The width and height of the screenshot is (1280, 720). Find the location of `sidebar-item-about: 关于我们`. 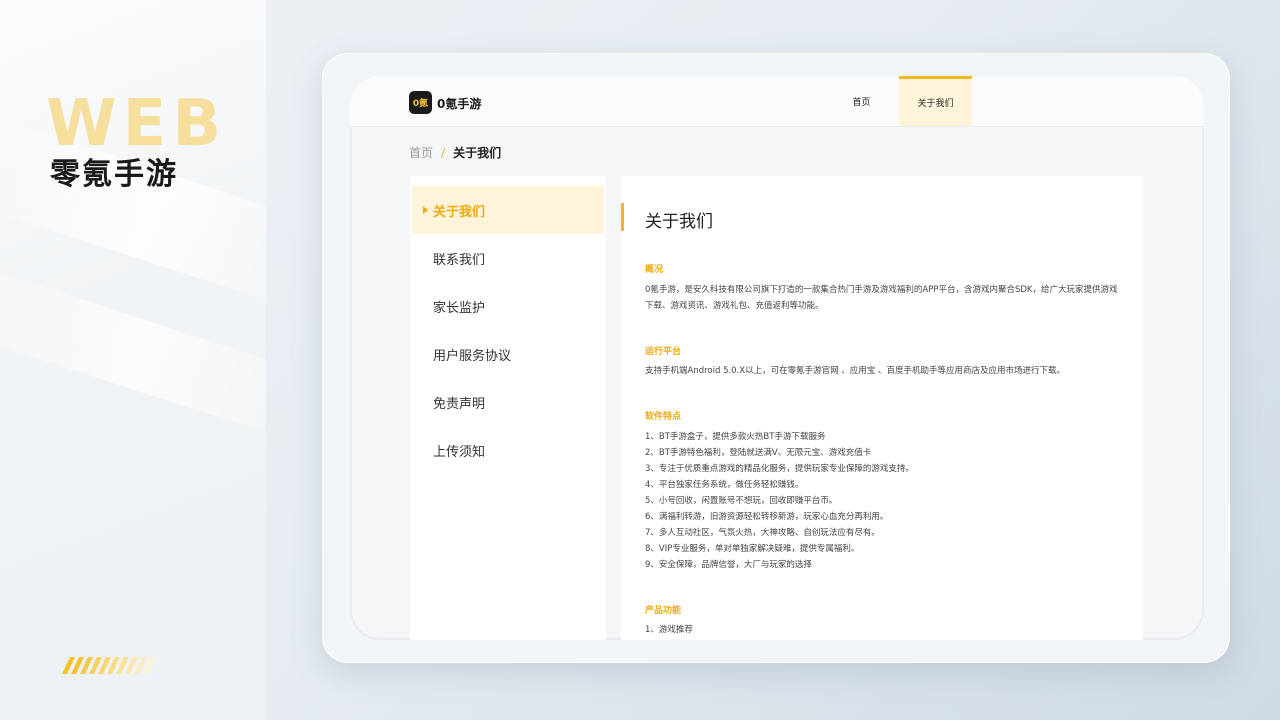

sidebar-item-about: 关于我们 is located at coordinates (508, 210).